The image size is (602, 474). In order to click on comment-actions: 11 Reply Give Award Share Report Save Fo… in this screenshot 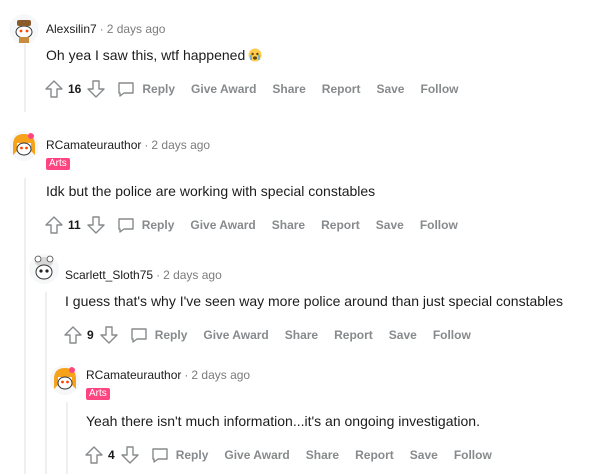, I will do `click(259, 225)`.